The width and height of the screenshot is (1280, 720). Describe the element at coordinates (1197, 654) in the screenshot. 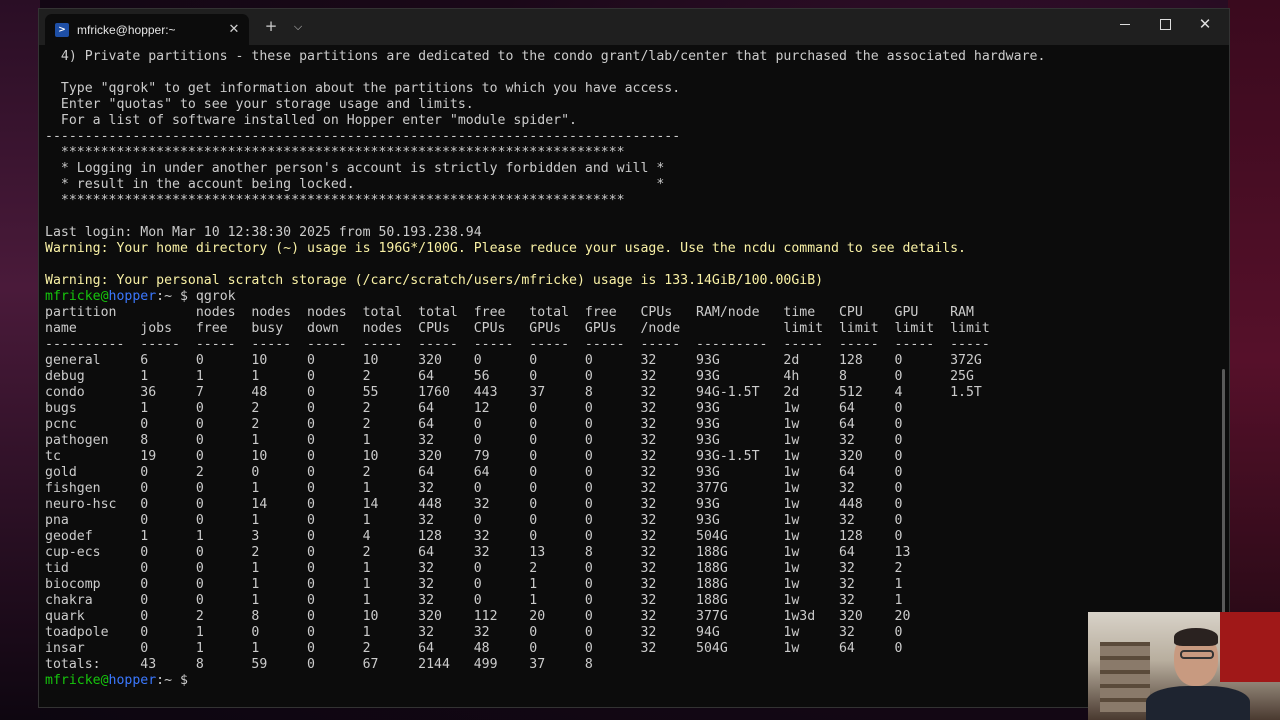

I see `glasses` at that location.